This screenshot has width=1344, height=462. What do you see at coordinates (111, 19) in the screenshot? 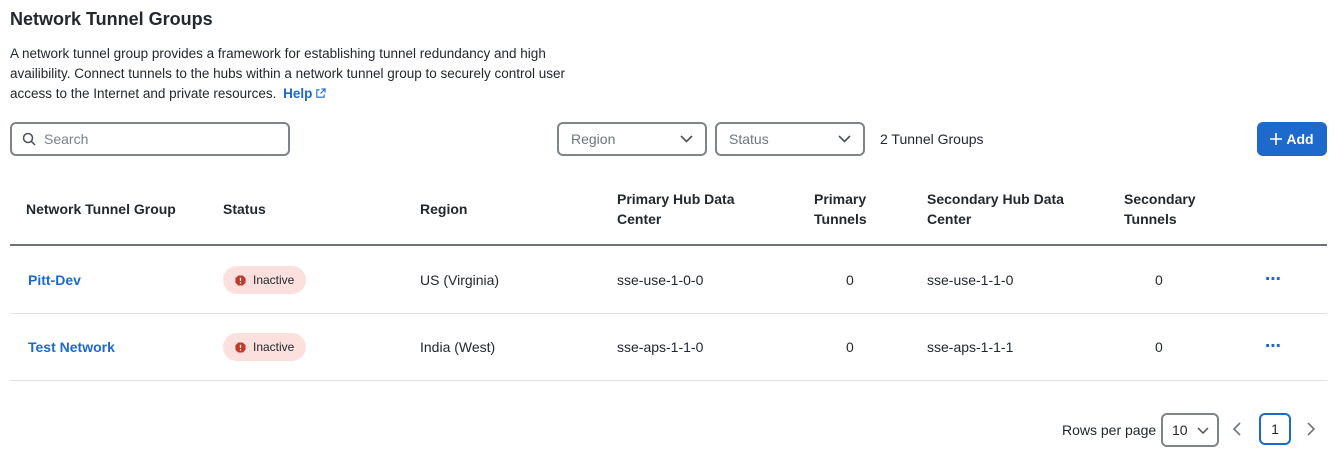
I see `page-title: Network Tunnel Groups` at bounding box center [111, 19].